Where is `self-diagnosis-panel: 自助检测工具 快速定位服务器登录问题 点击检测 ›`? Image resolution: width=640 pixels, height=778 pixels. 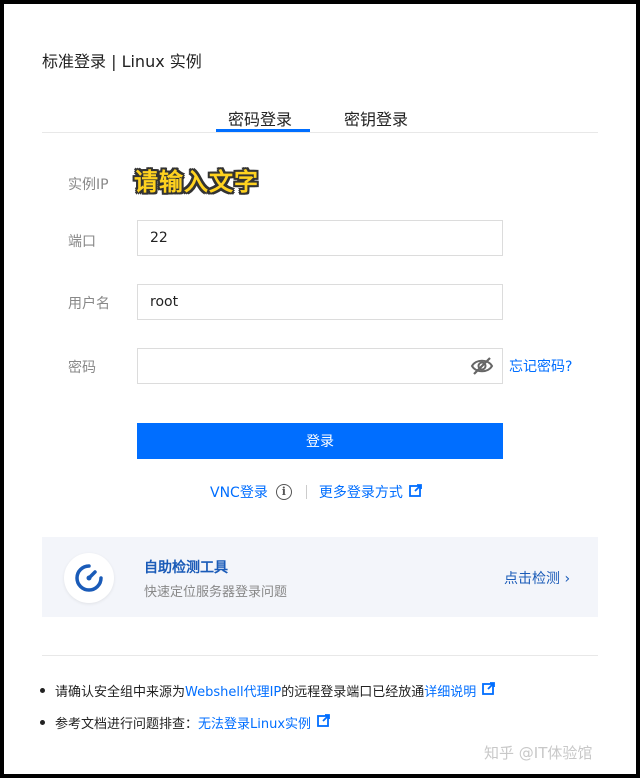
self-diagnosis-panel: 自助检测工具 快速定位服务器登录问题 点击检测 › is located at coordinates (320, 577).